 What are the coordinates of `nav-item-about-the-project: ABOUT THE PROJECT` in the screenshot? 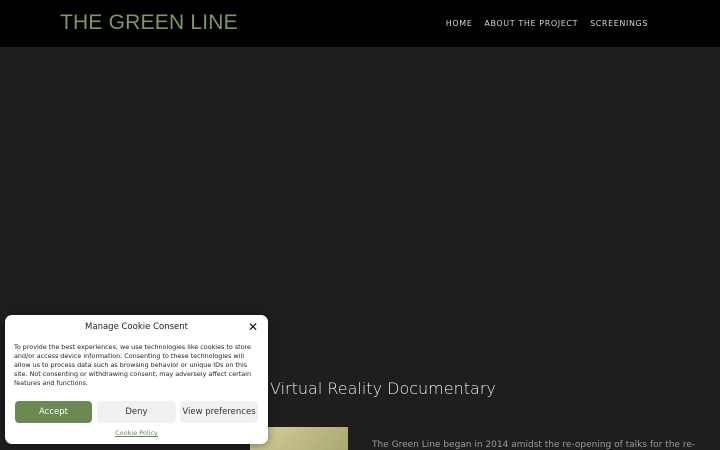 It's located at (531, 23).